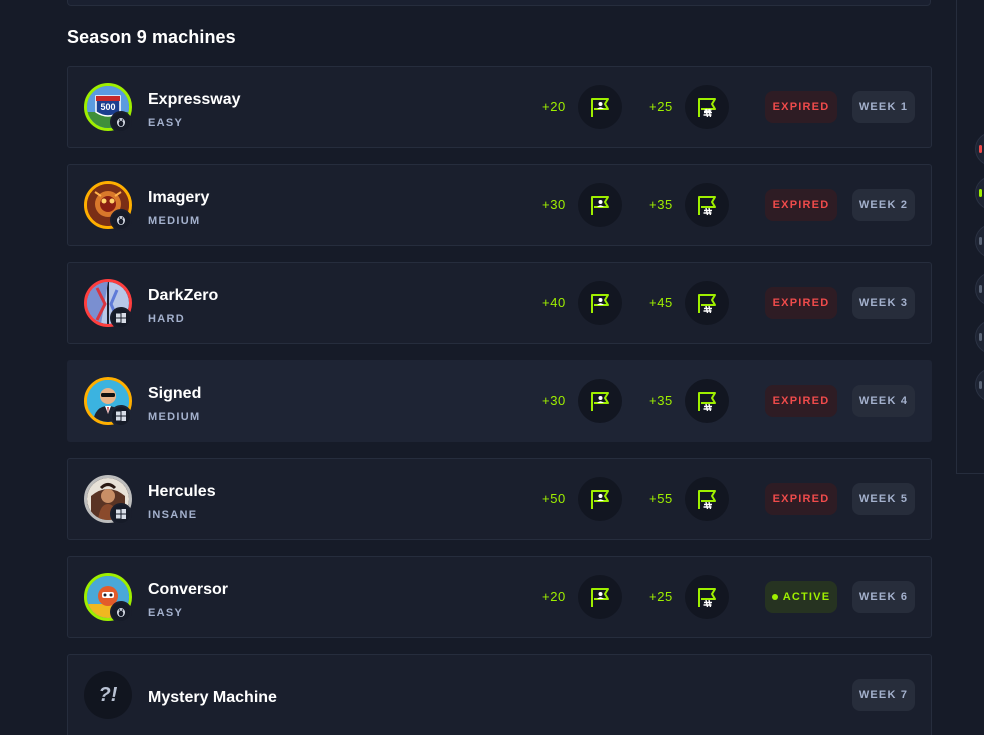 The image size is (984, 735). I want to click on week-badge: WEEK 5, so click(883, 499).